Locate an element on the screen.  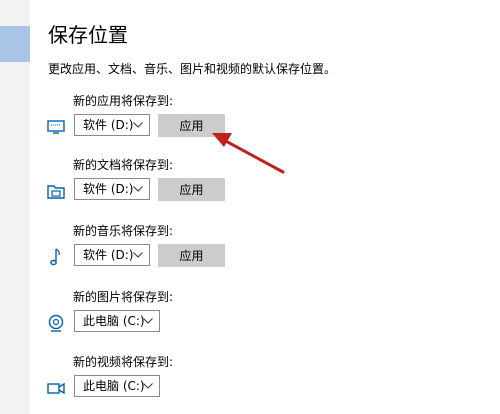
documents-drive-select: 软件 (D:) is located at coordinates (112, 189).